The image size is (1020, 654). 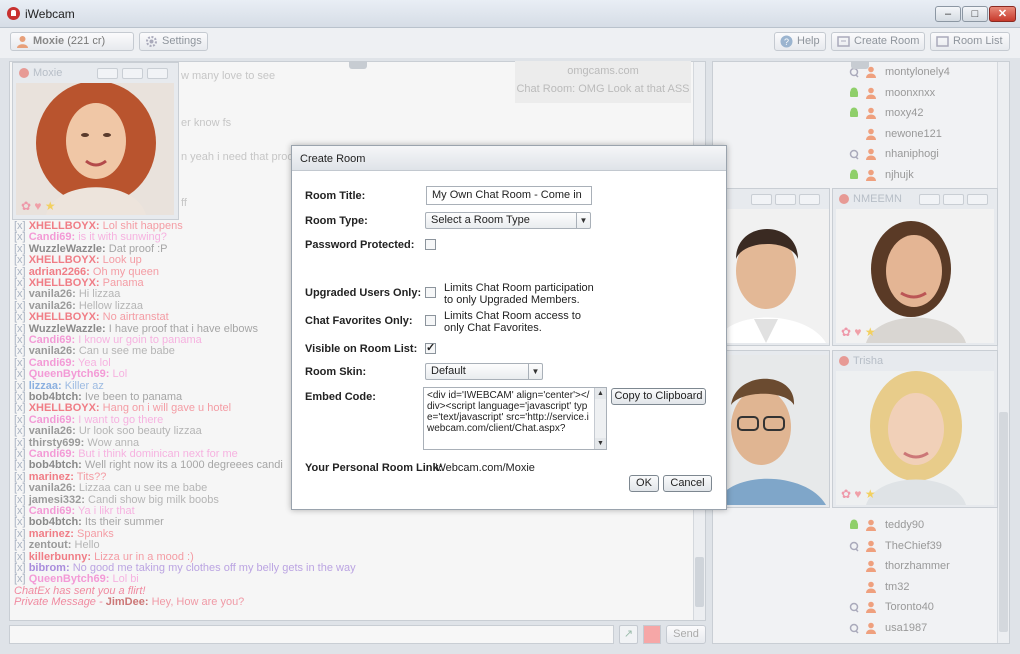 I want to click on visible-checkbox, so click(x=430, y=347).